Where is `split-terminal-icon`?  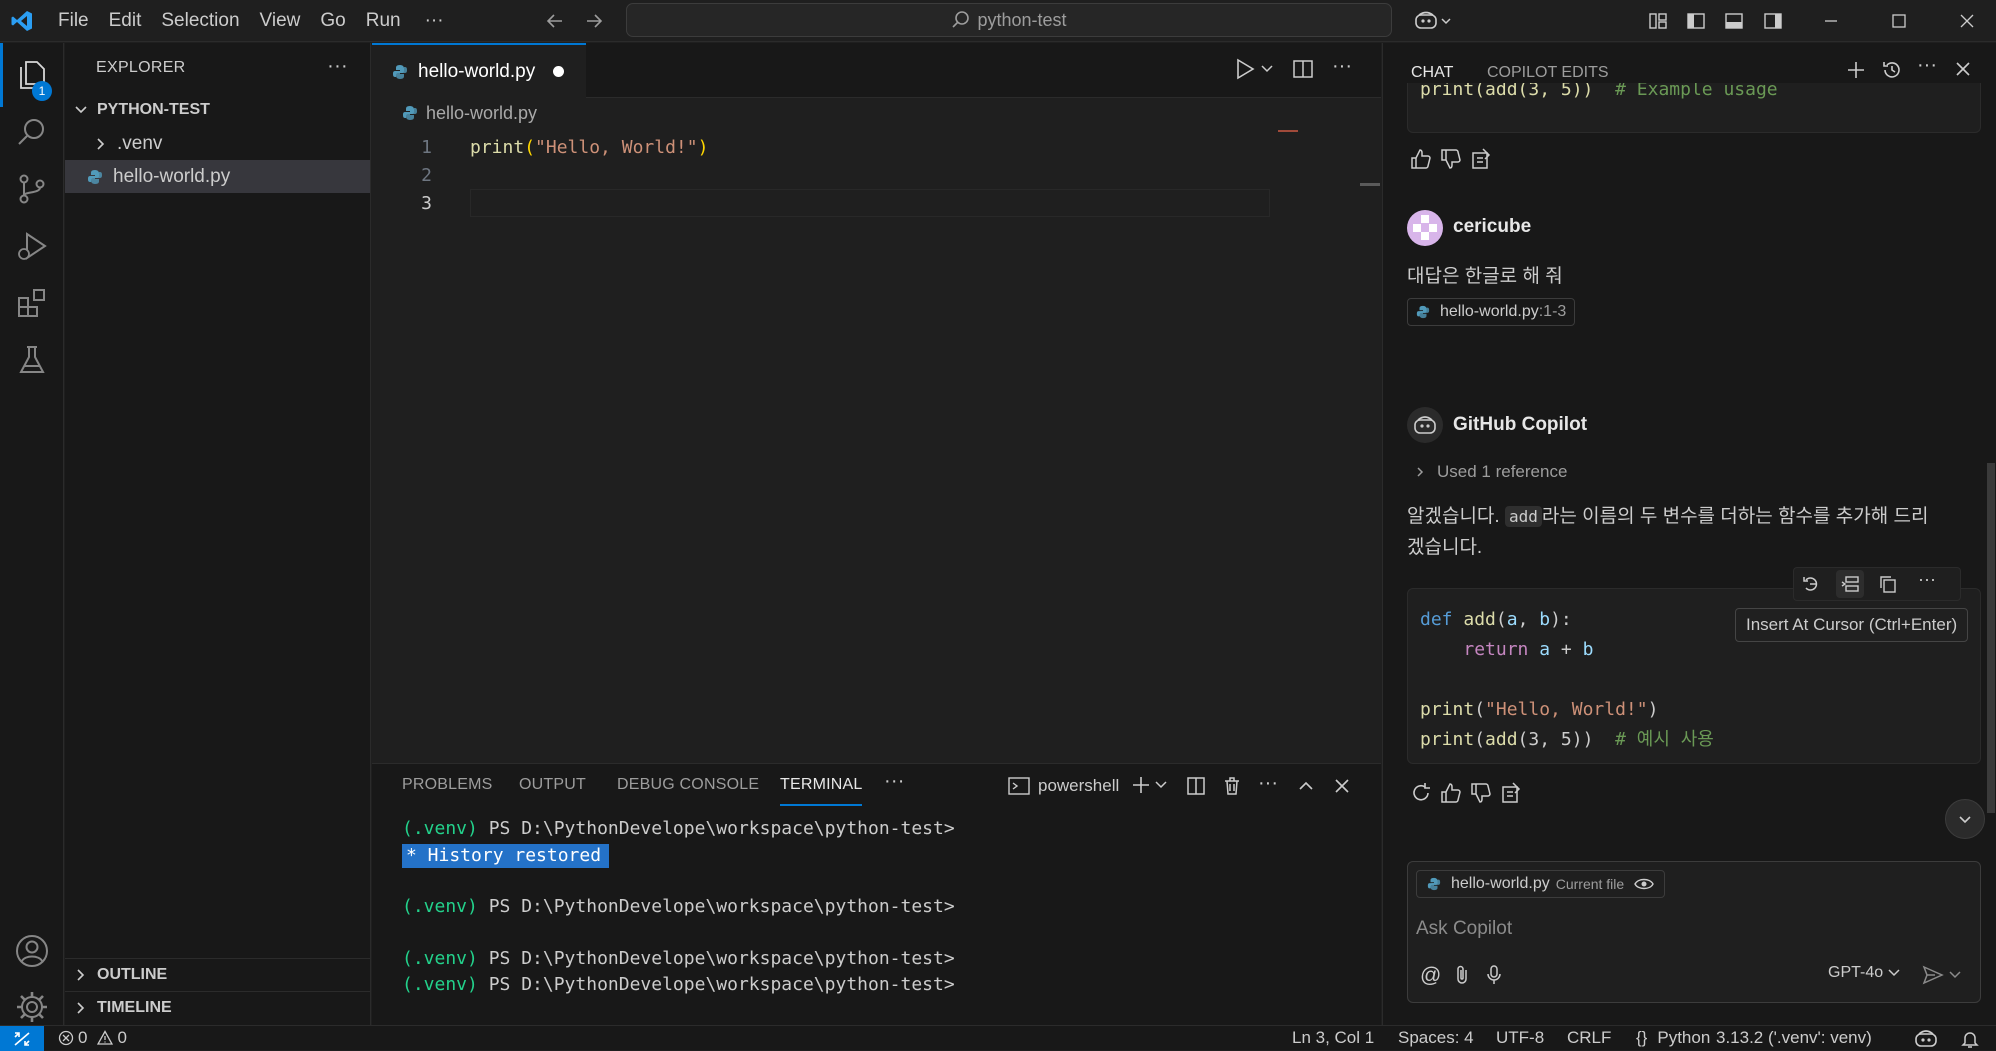 split-terminal-icon is located at coordinates (1196, 786).